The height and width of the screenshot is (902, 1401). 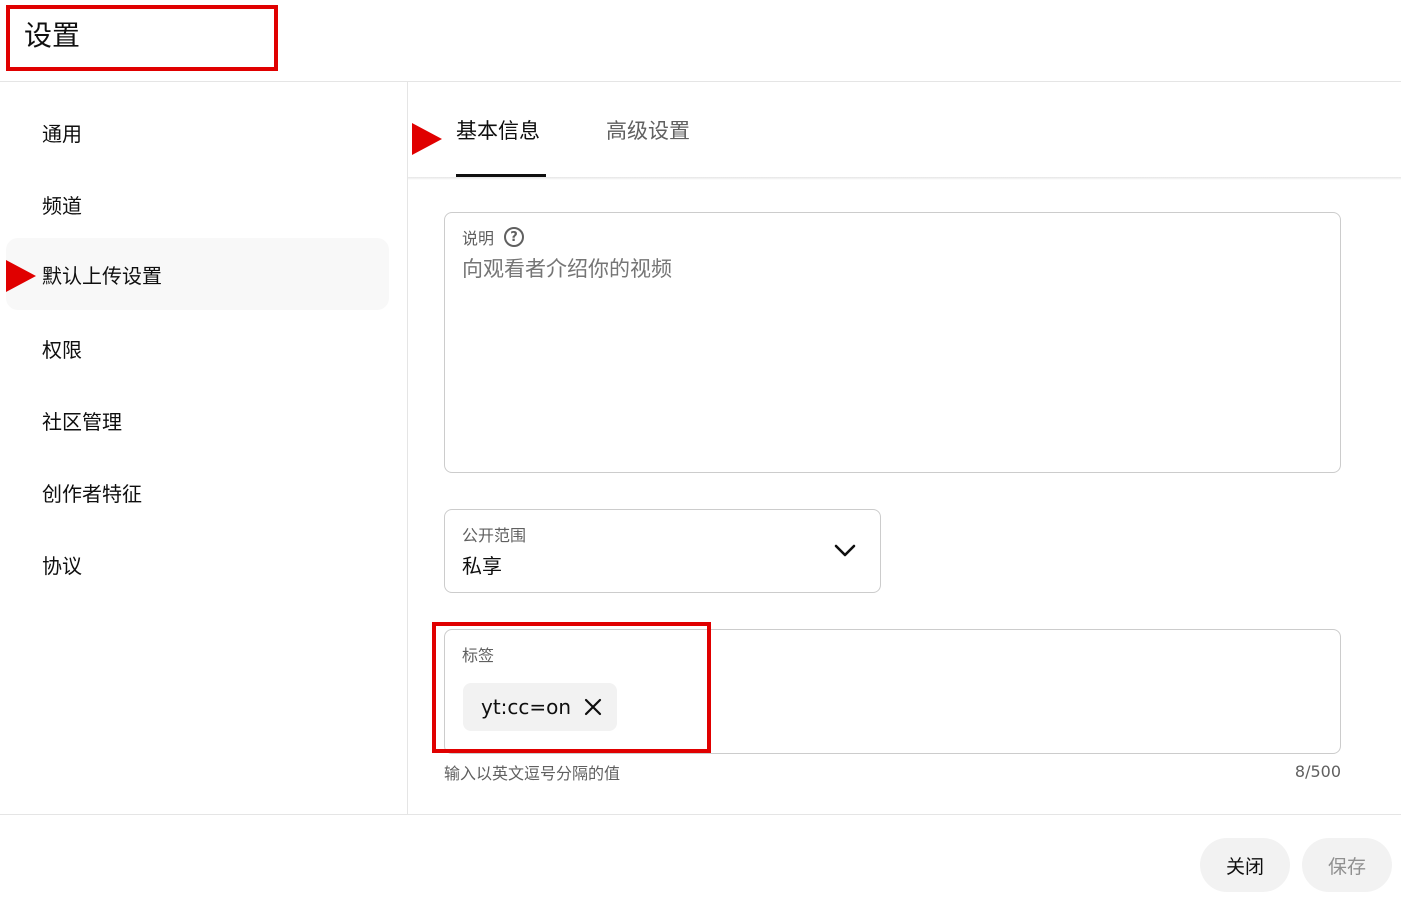 I want to click on chevron-down-icon, so click(x=845, y=550).